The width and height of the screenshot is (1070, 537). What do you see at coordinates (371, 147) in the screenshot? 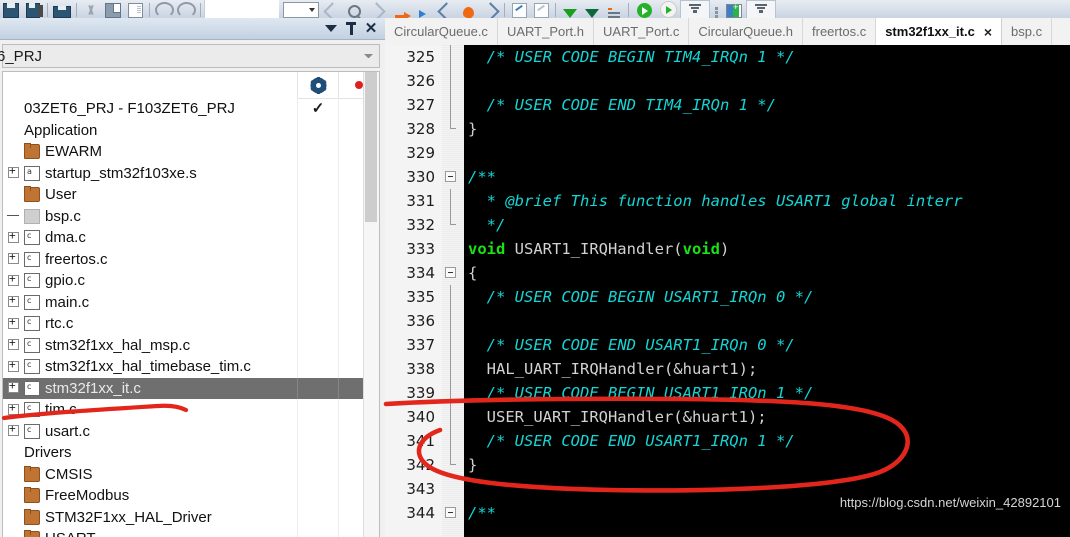
I see `tree-scrollbar-thumb` at bounding box center [371, 147].